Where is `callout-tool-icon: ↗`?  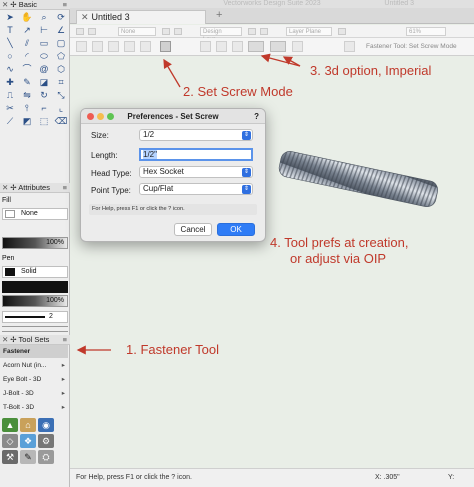 callout-tool-icon: ↗ is located at coordinates (27, 30).